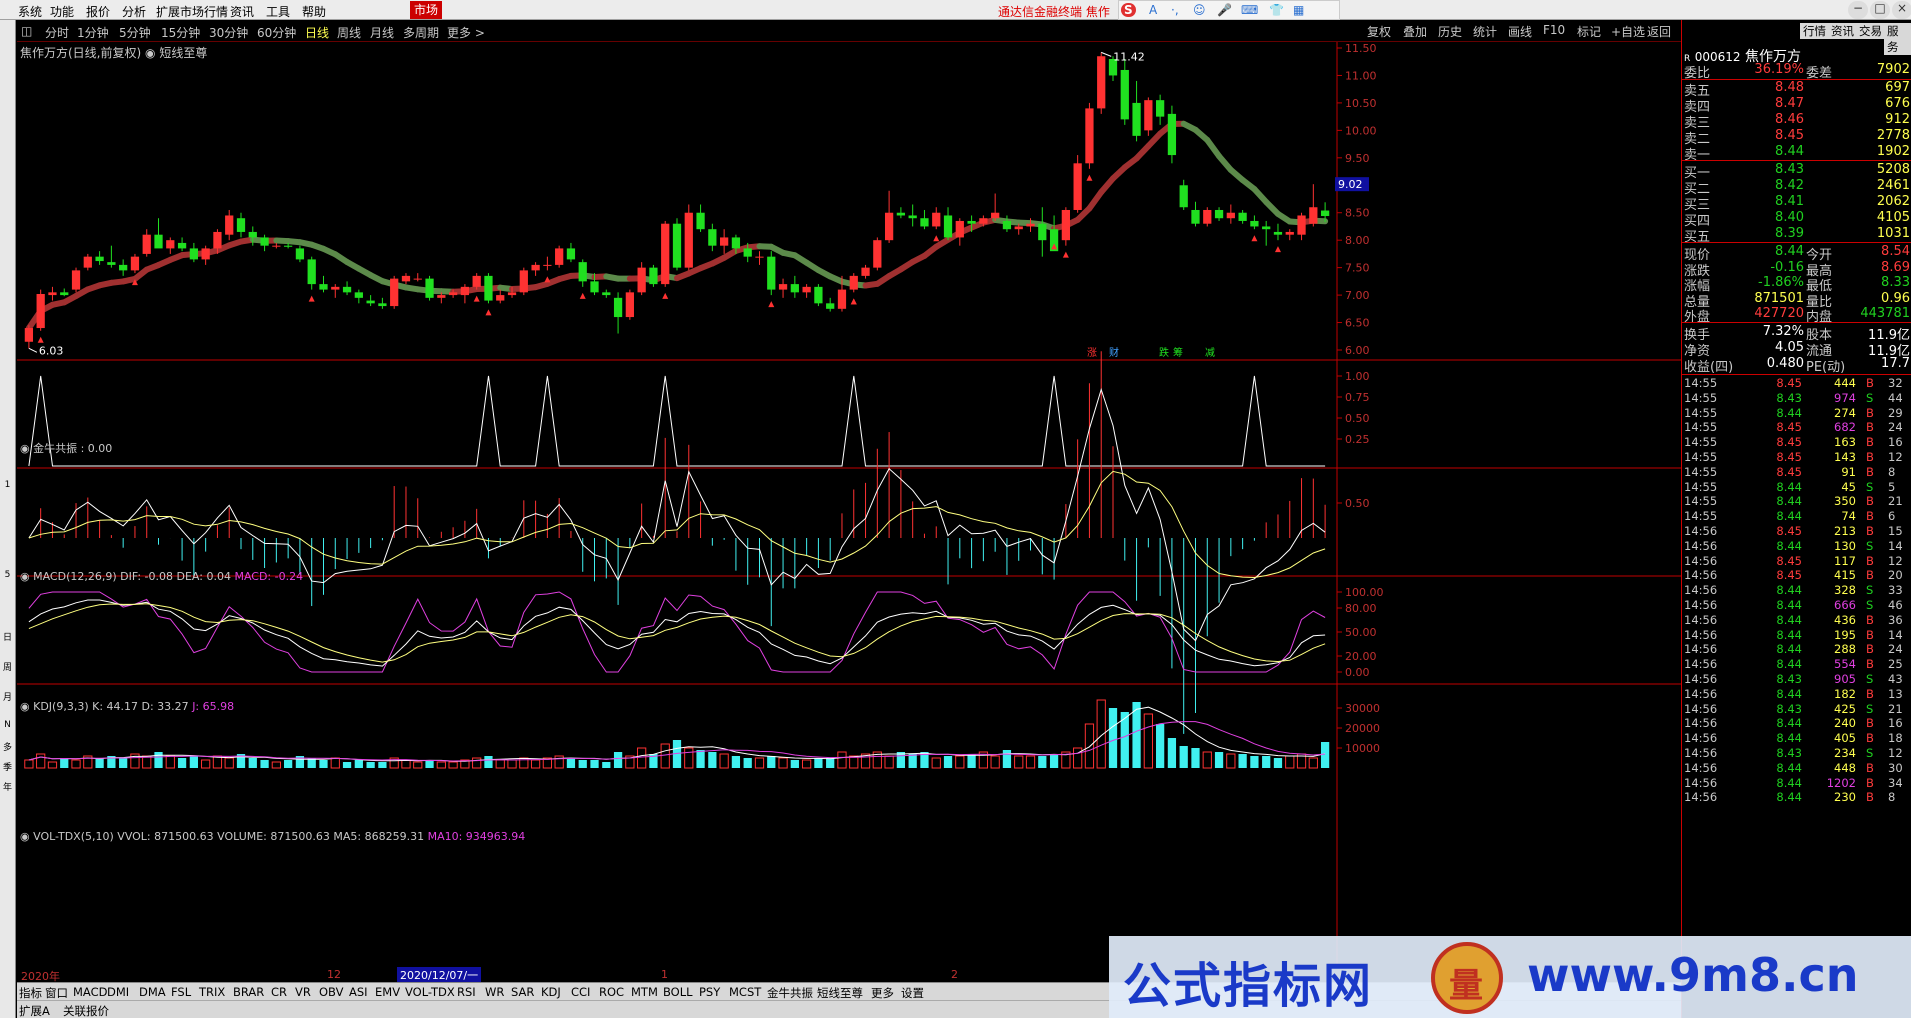 The image size is (1911, 1018). What do you see at coordinates (242, 11) in the screenshot?
I see `menu-item-news: 资讯` at bounding box center [242, 11].